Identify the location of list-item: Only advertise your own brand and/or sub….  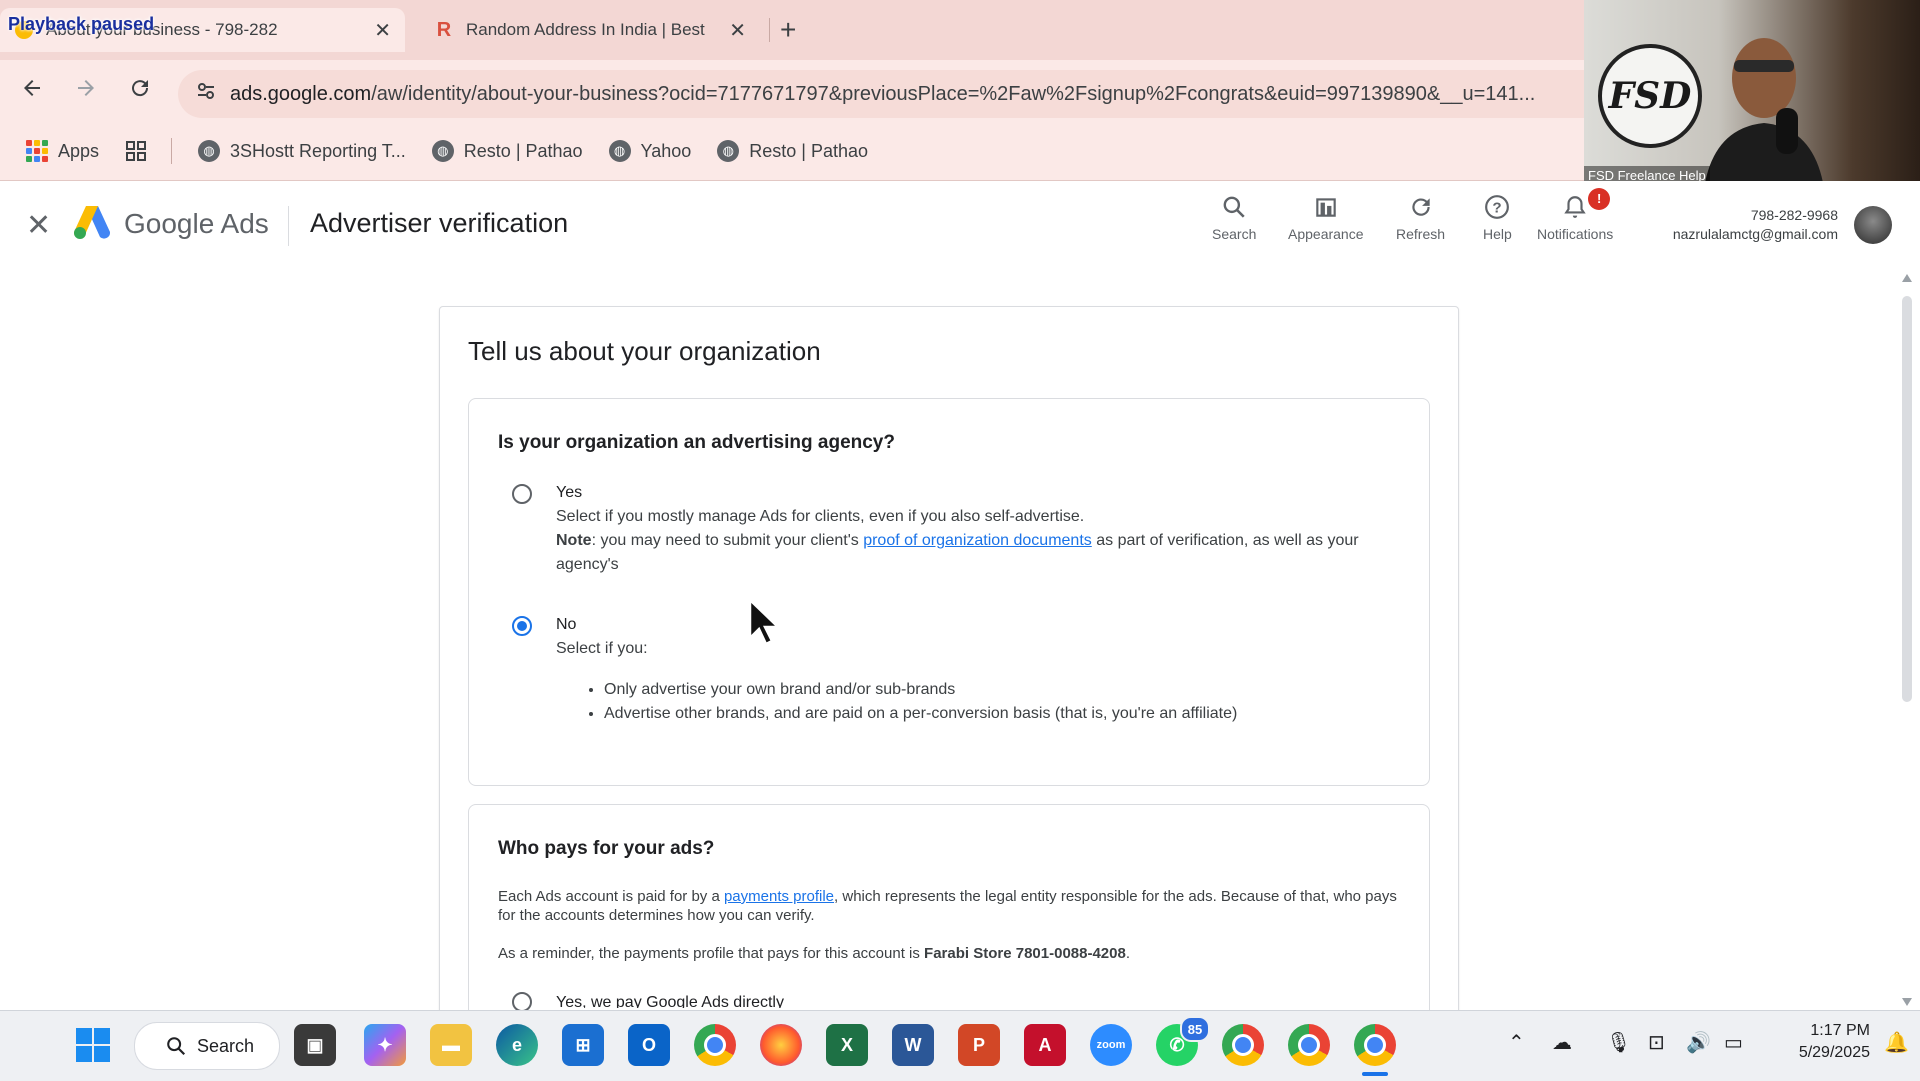
(994, 690).